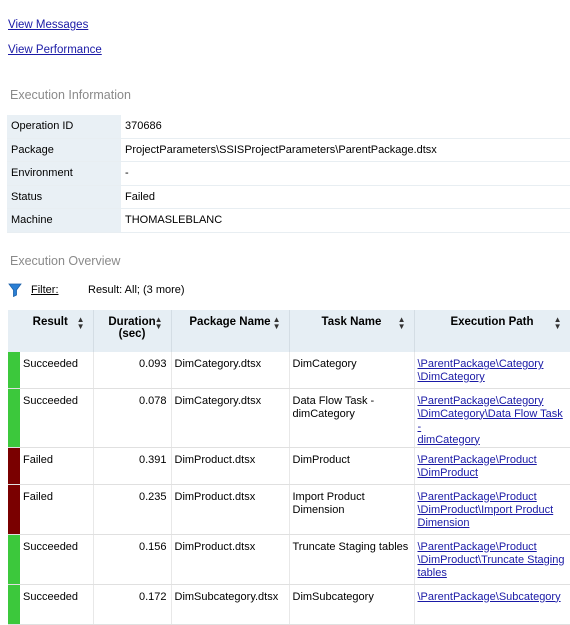 The height and width of the screenshot is (625, 570). What do you see at coordinates (492, 331) in the screenshot?
I see `column-header-execution-path: Execution Path ▲ ▼` at bounding box center [492, 331].